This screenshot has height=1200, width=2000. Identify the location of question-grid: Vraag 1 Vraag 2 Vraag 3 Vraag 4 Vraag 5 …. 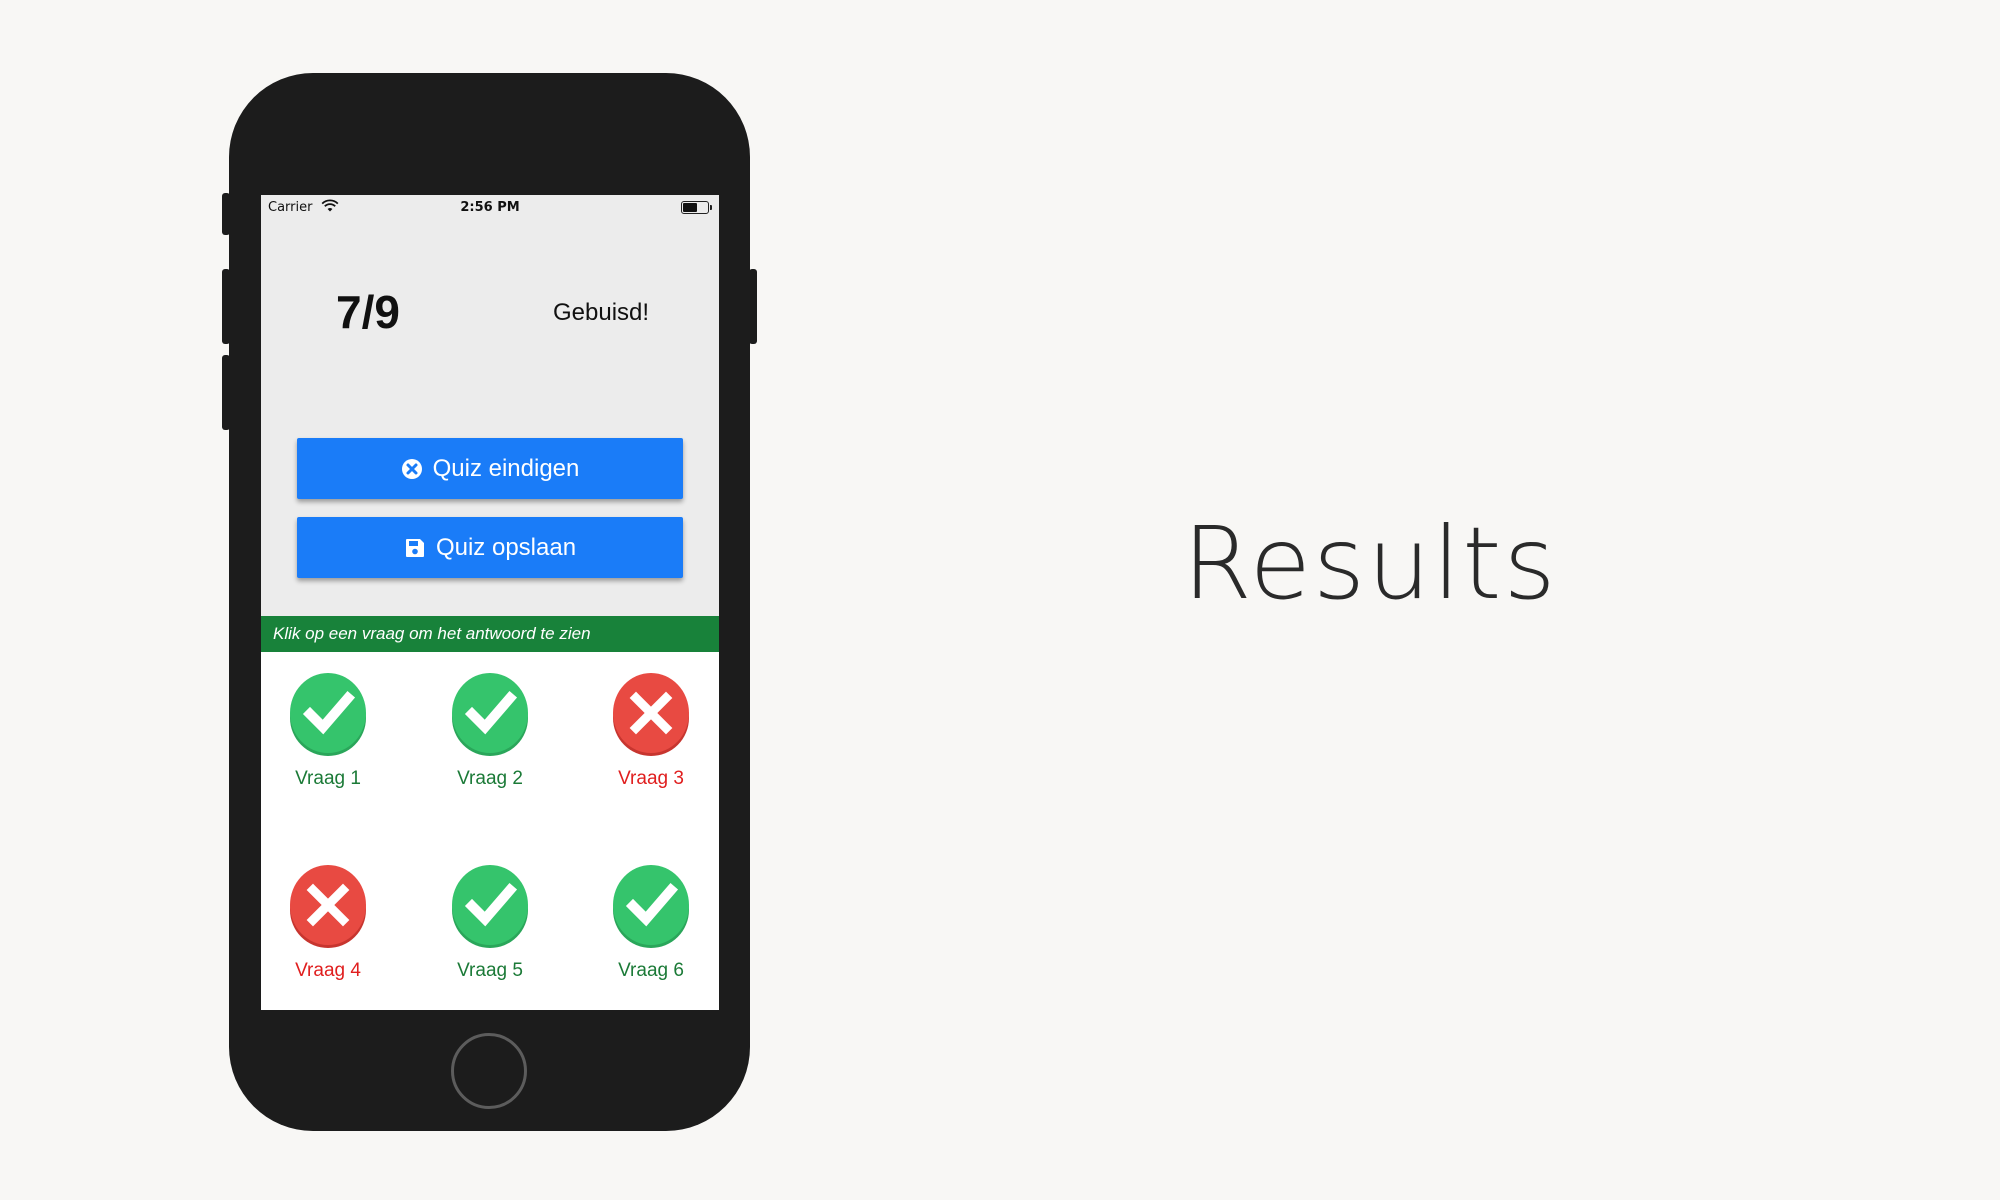
(490, 831).